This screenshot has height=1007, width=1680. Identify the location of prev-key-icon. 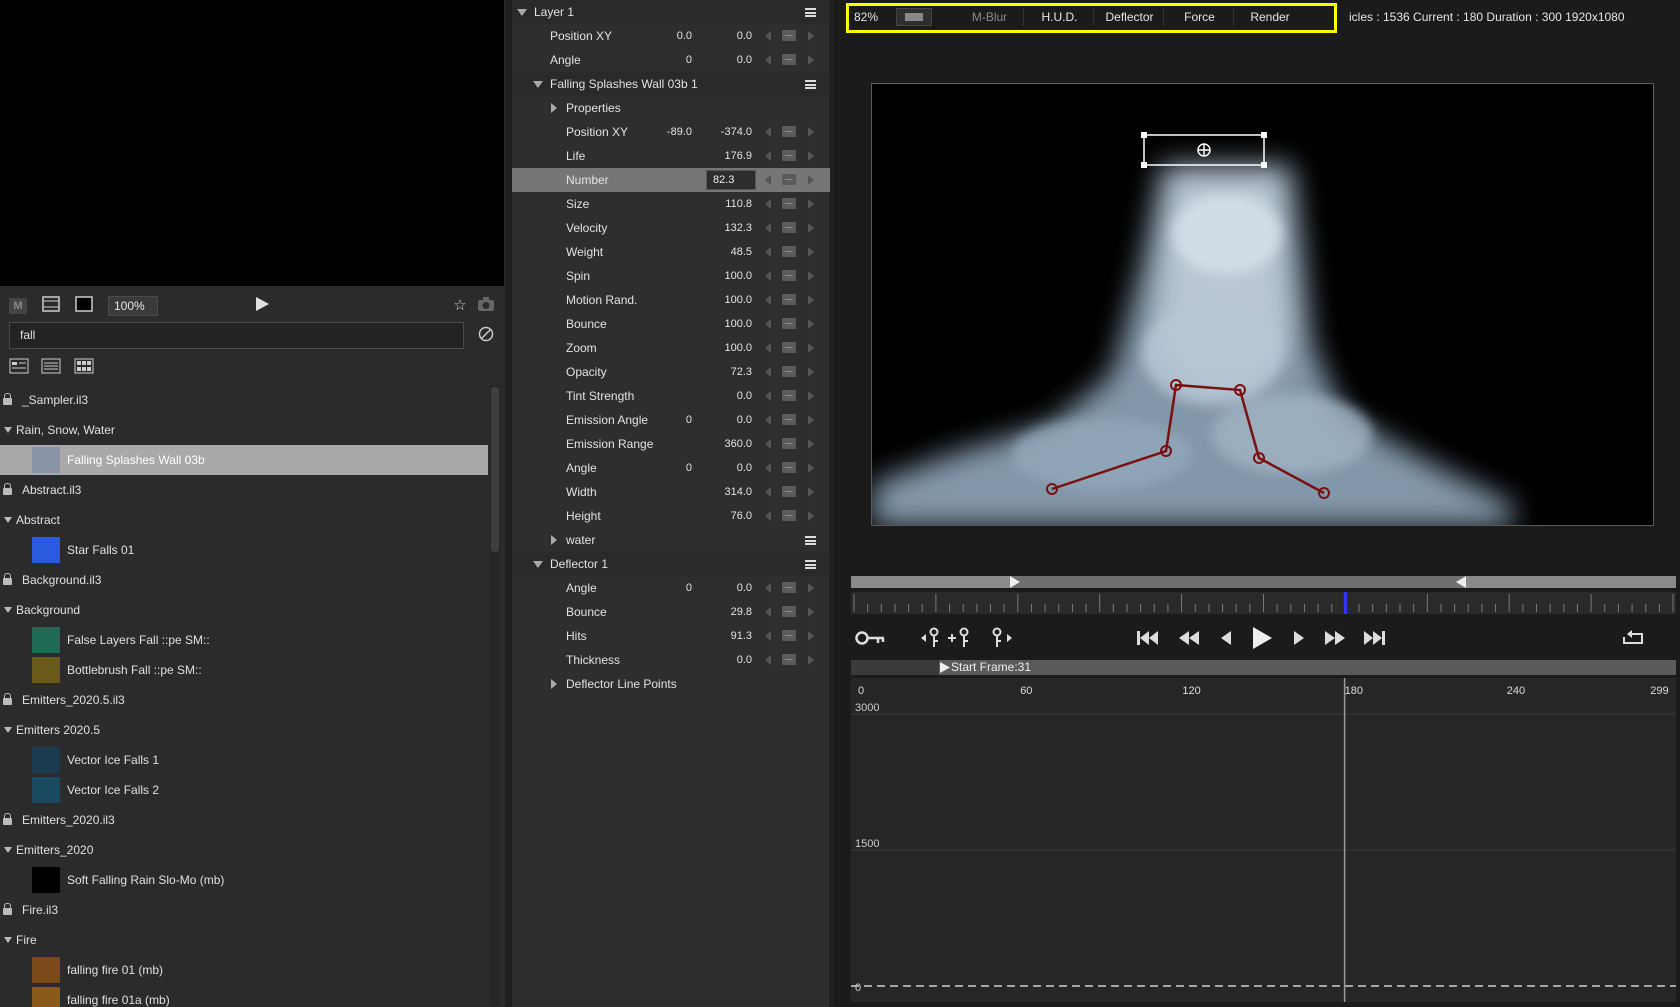
(932, 638).